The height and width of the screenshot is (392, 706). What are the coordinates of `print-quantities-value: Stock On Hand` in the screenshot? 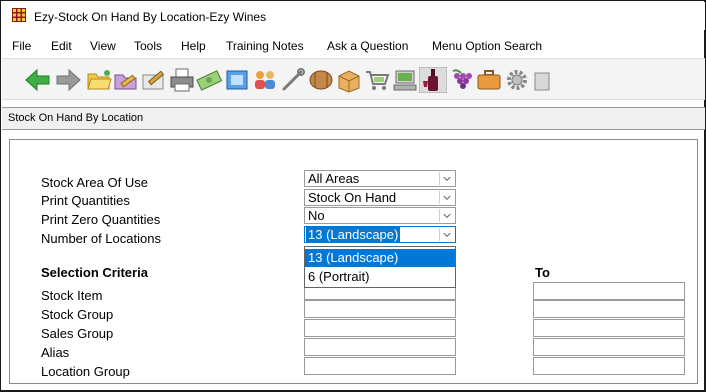 It's located at (352, 197).